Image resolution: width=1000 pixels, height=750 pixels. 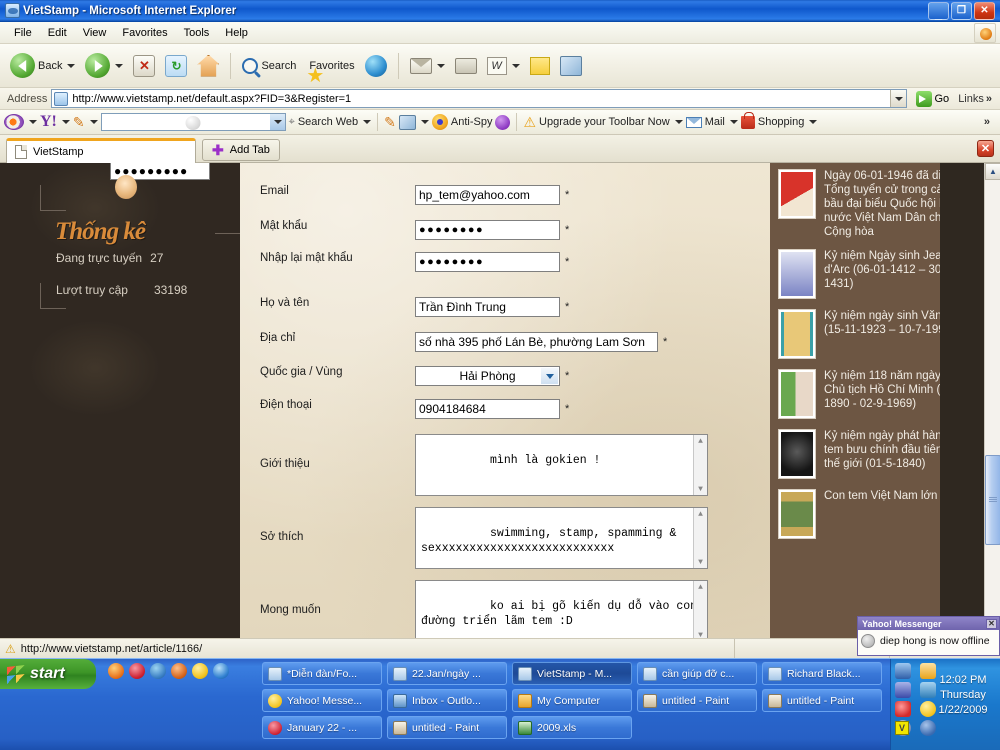 I want to click on back-button: Back, so click(x=42, y=65).